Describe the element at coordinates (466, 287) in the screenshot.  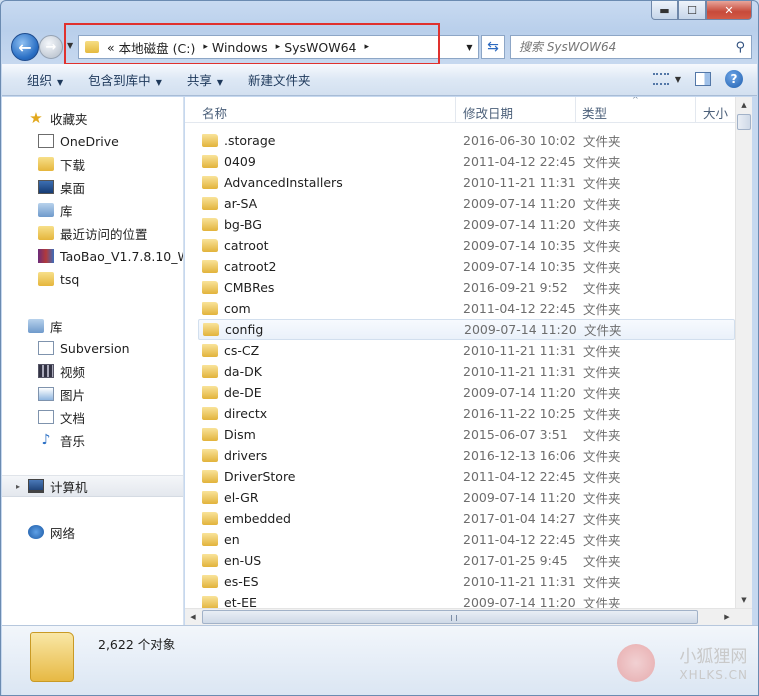
I see `file-row: CMBRes 2016-09-21 9:52 文件夹` at that location.